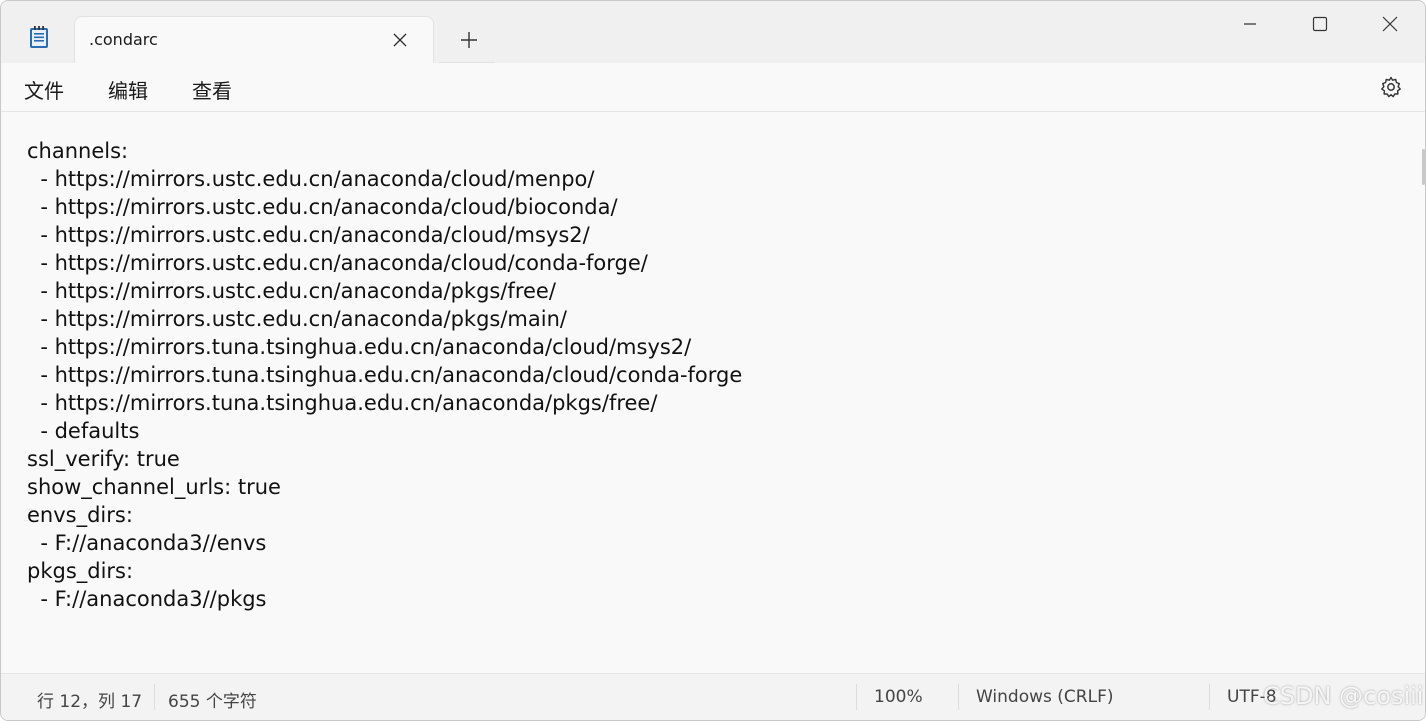 Image resolution: width=1426 pixels, height=721 pixels. Describe the element at coordinates (39, 37) in the screenshot. I see `notepad-icon` at that location.